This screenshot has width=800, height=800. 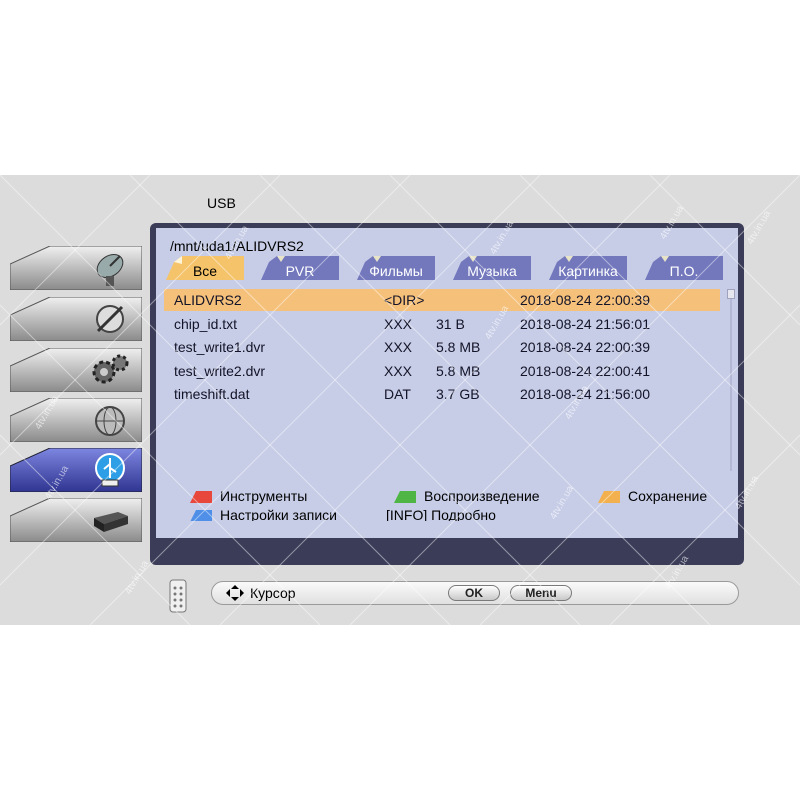 I want to click on file-size: 31 B, so click(x=450, y=324).